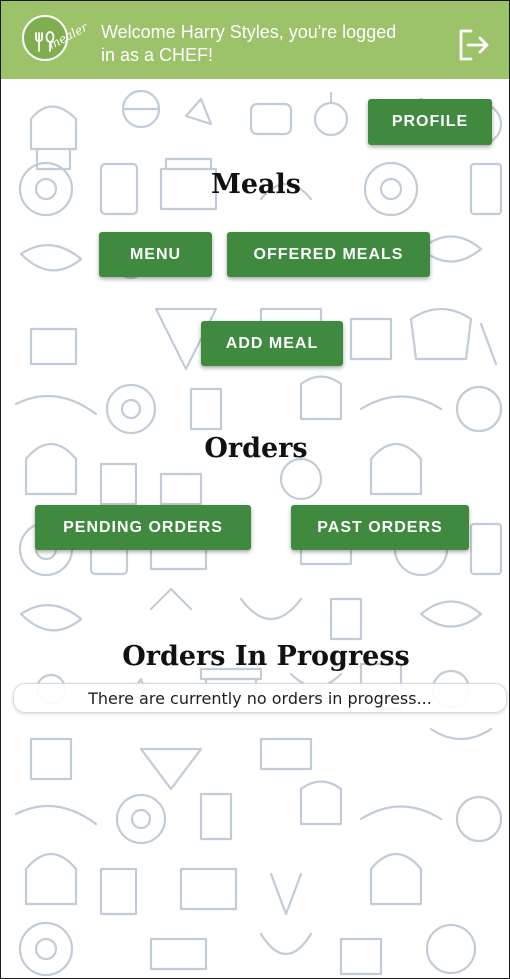 This screenshot has height=979, width=510. What do you see at coordinates (272, 343) in the screenshot?
I see `add-meal-button: ADD MEAL` at bounding box center [272, 343].